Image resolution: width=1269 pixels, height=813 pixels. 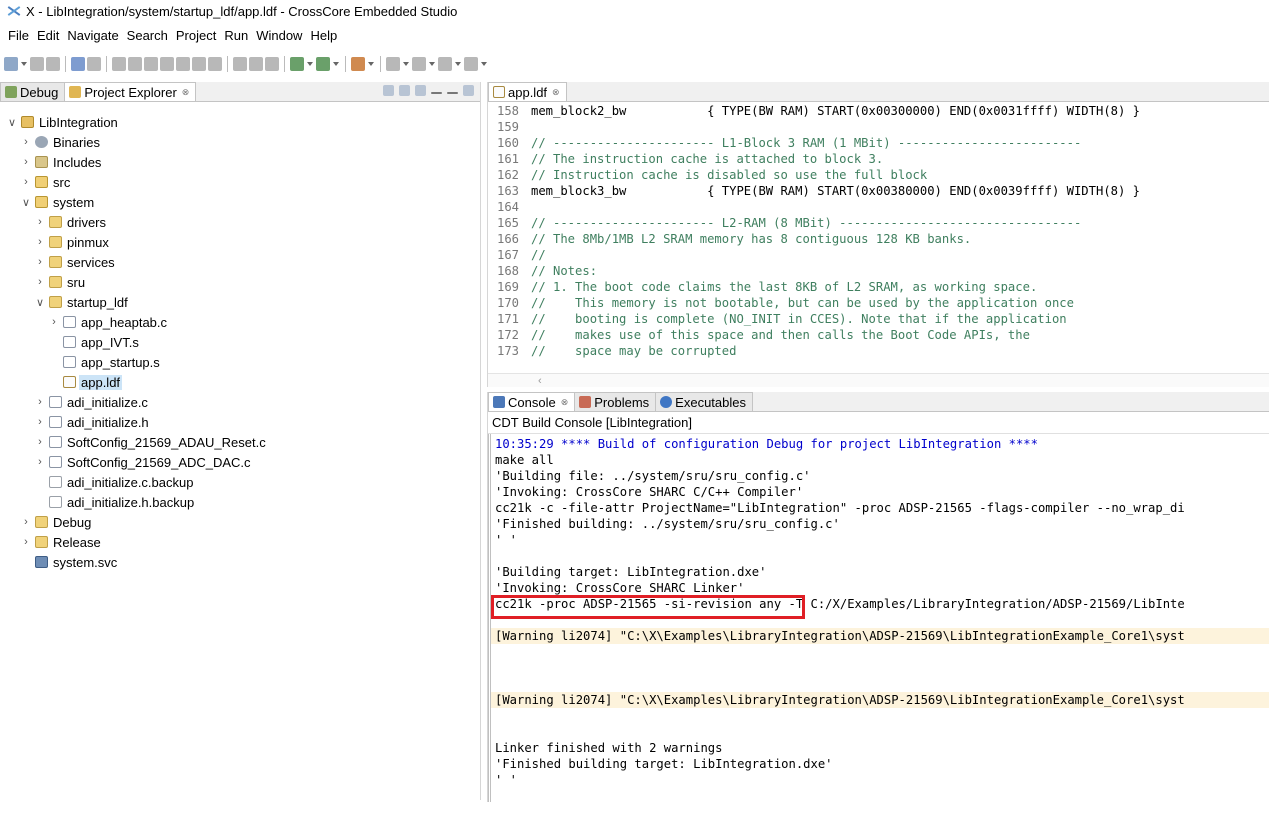 I want to click on next-annotation-dropdown-icon, so click(x=406, y=64).